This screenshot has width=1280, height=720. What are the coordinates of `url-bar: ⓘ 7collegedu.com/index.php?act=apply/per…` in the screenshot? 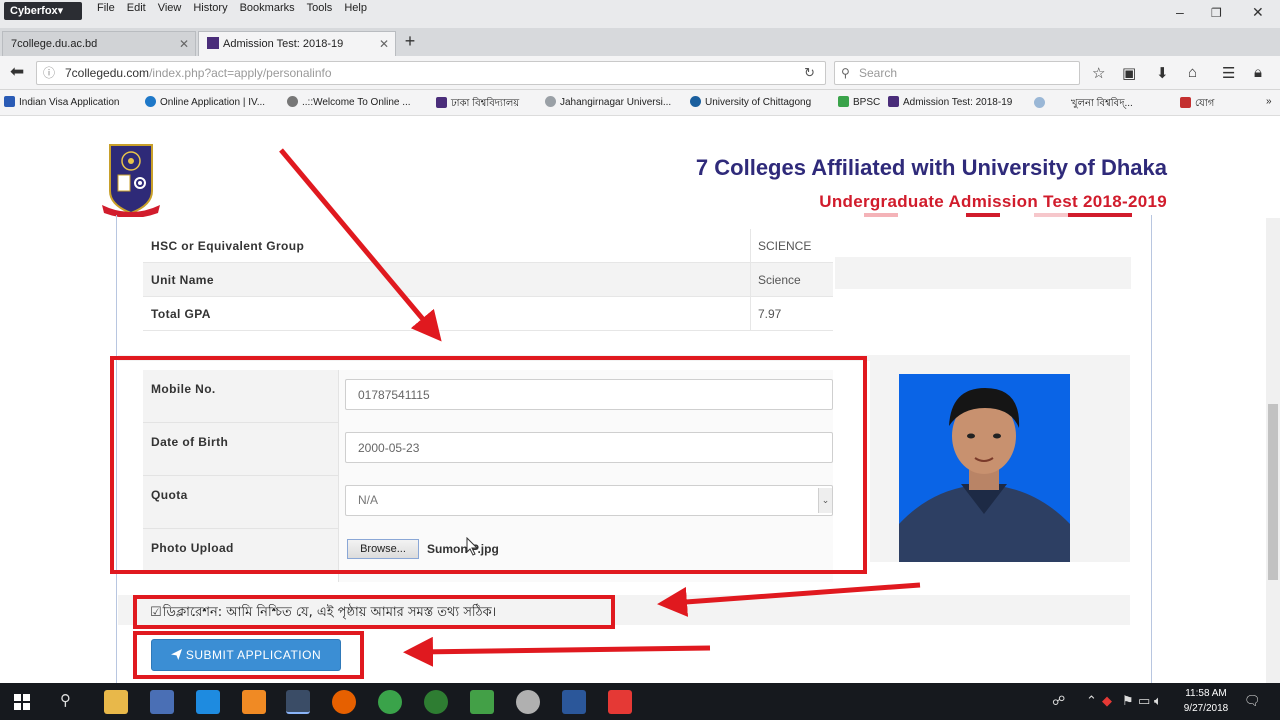 It's located at (431, 73).